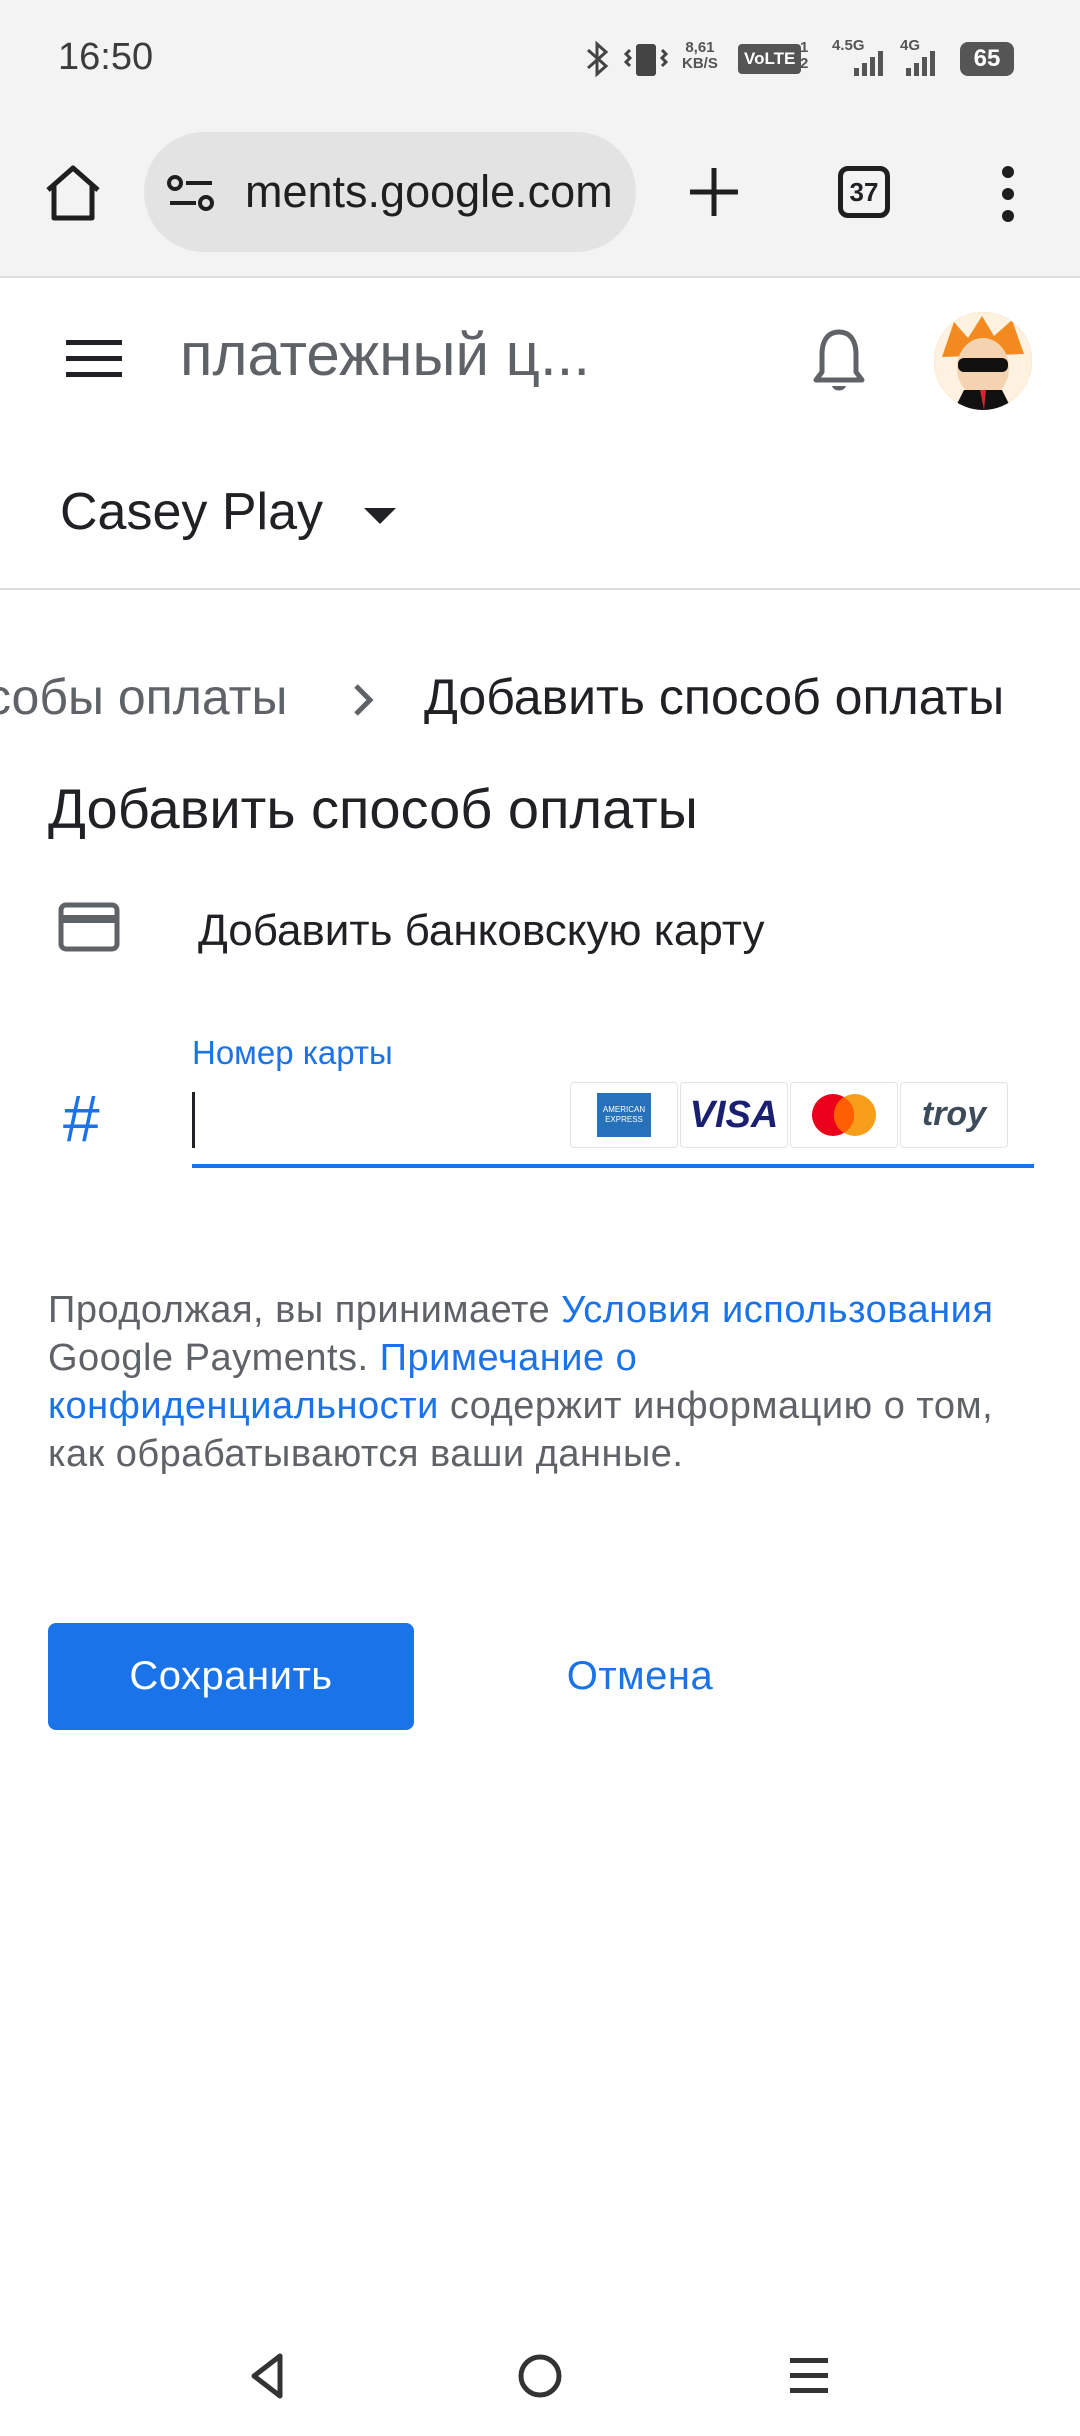  I want to click on save-button: Сохранить, so click(231, 1676).